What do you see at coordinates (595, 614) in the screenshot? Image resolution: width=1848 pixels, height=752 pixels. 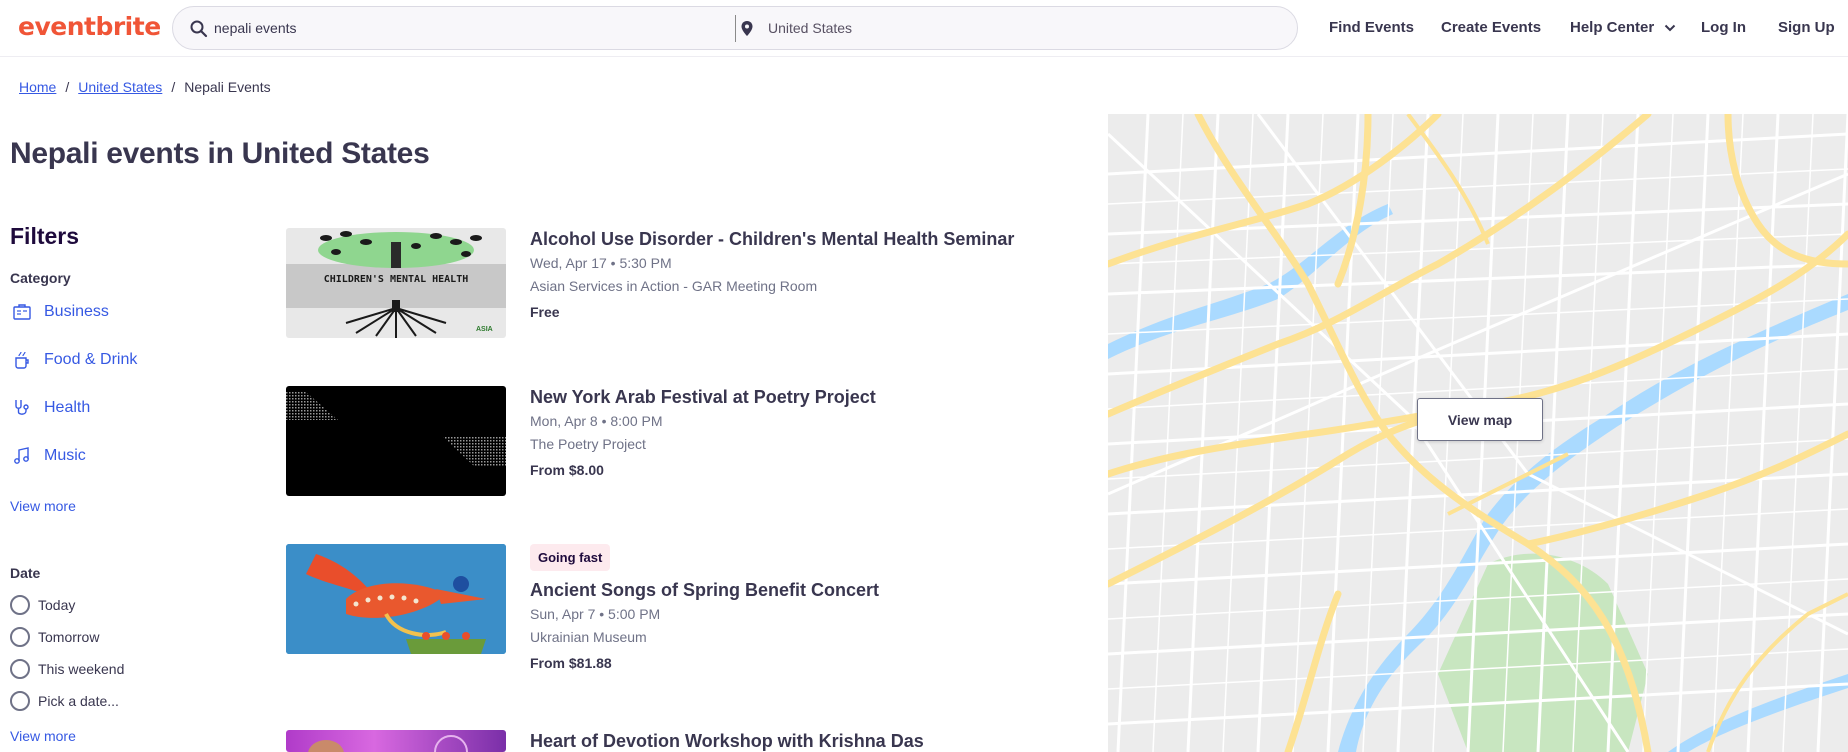 I see `event-date: Sun, Apr 7 • 5:00 PM` at bounding box center [595, 614].